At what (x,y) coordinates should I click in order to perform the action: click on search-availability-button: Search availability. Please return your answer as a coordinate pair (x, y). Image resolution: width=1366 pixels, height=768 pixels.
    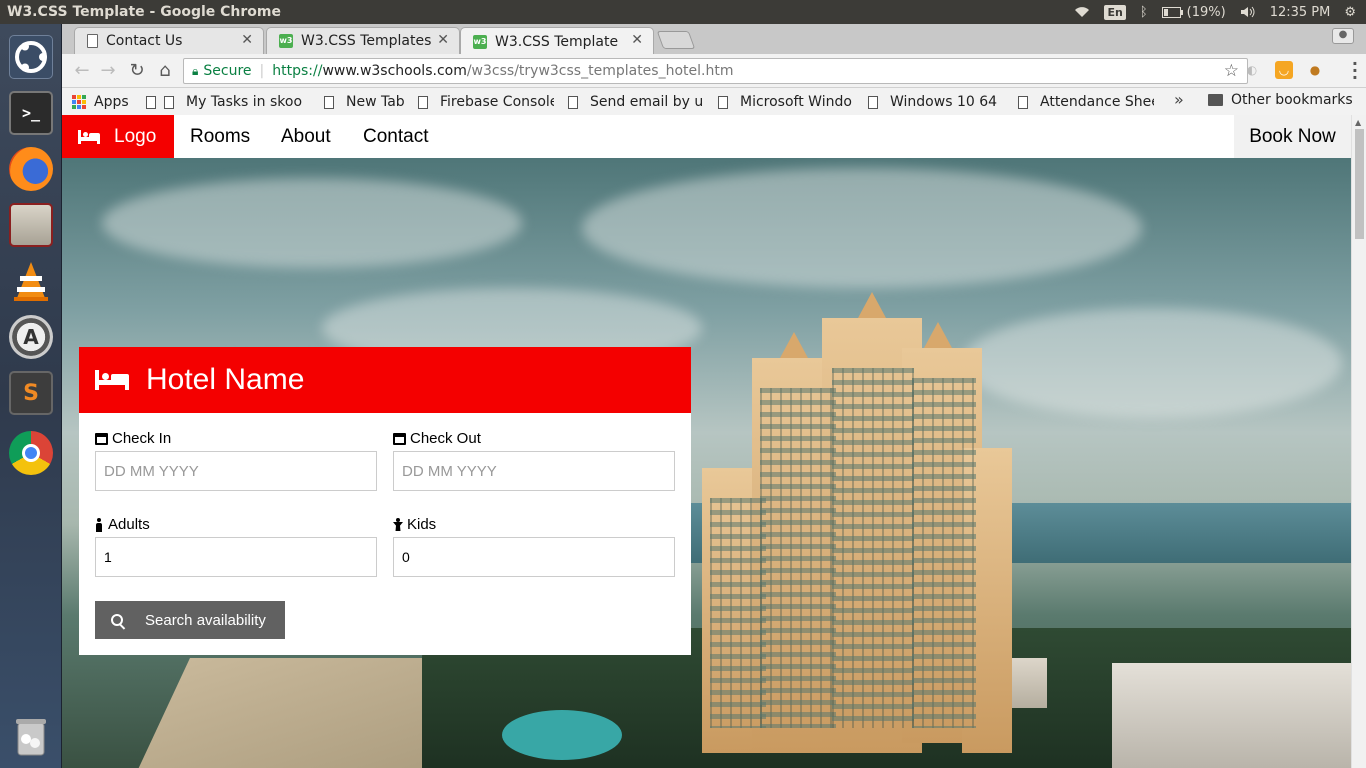
    Looking at the image, I should click on (190, 620).